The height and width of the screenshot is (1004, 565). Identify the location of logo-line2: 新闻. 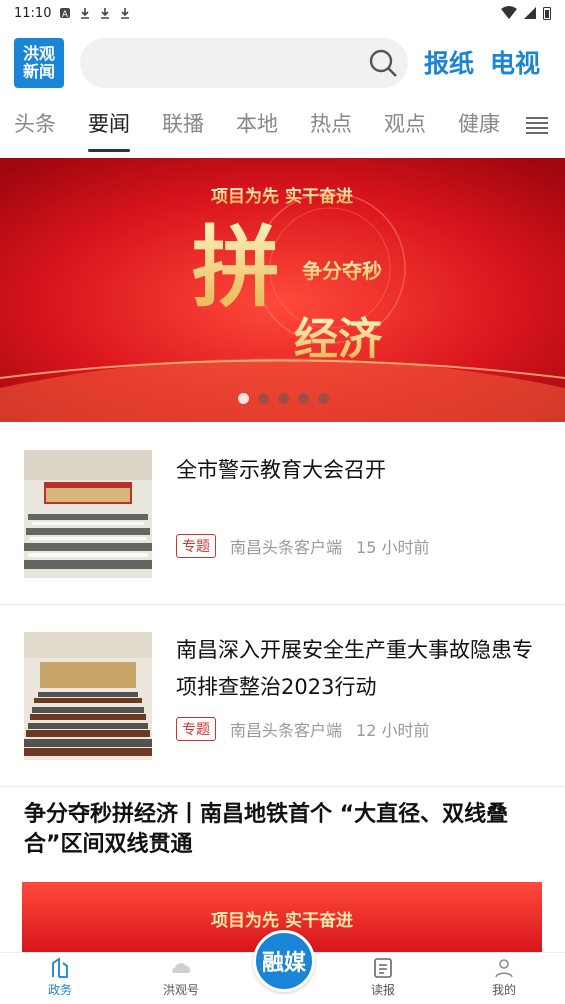
(38, 71).